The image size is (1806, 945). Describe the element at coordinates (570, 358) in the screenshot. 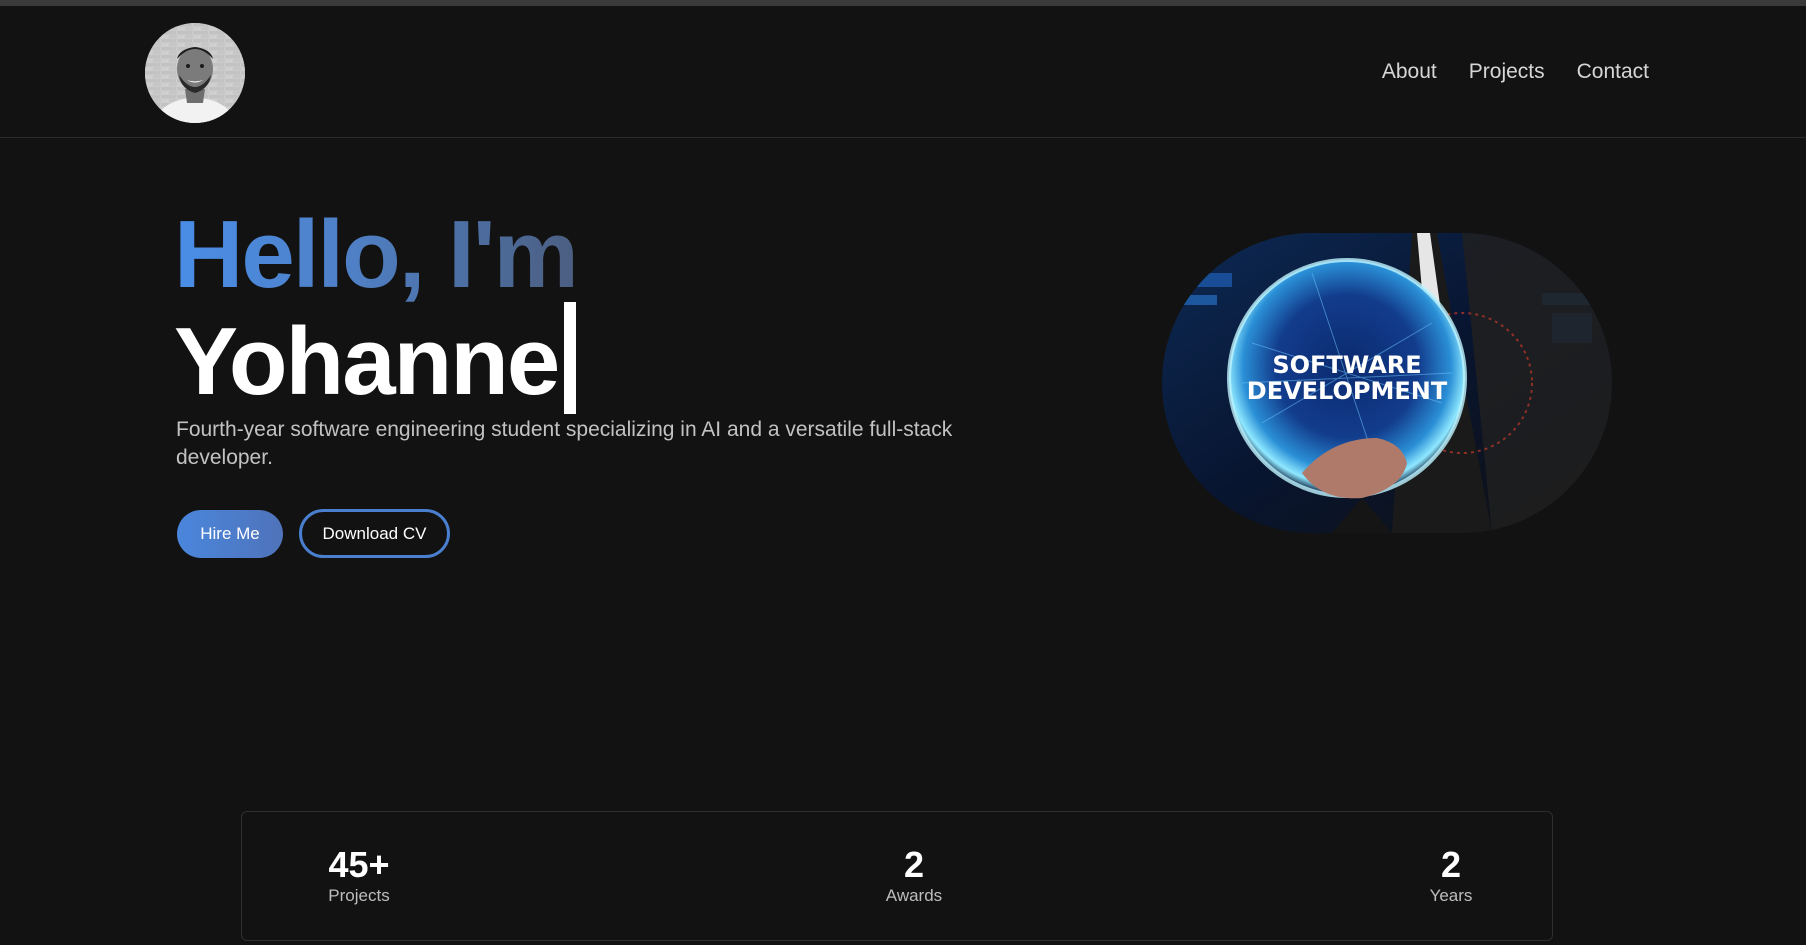

I see `typing-cursor` at that location.